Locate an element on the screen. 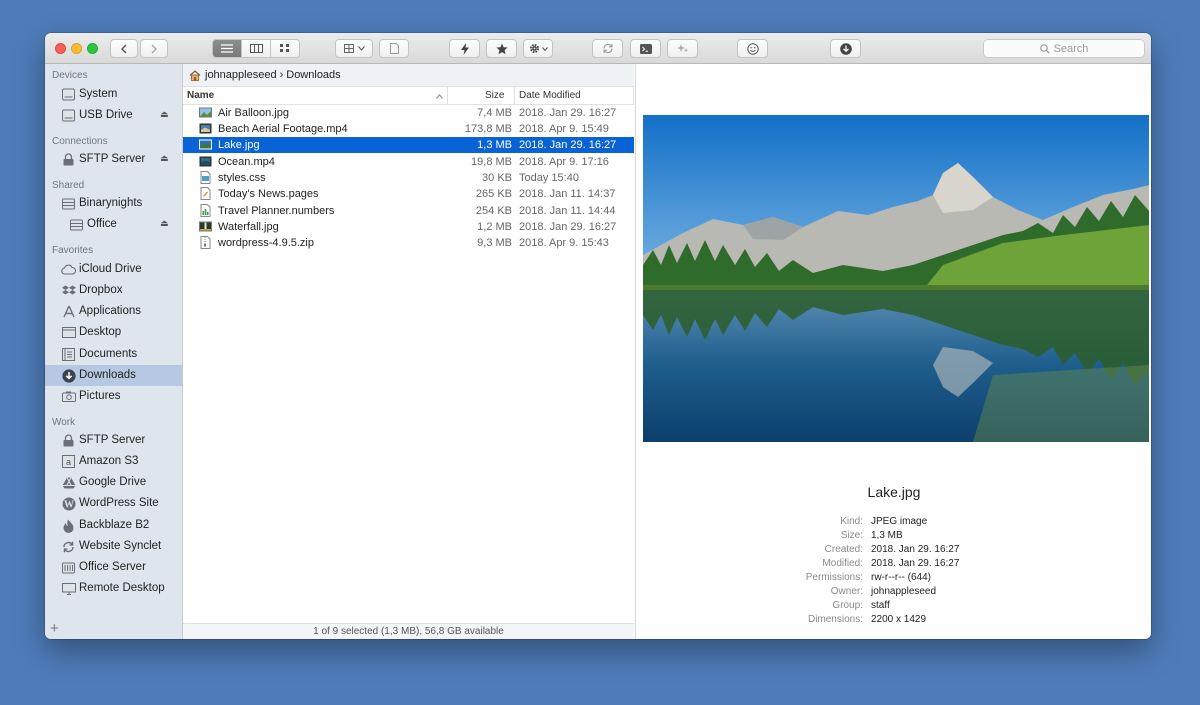 Image resolution: width=1200 pixels, height=705 pixels. drive-icon is located at coordinates (68, 115).